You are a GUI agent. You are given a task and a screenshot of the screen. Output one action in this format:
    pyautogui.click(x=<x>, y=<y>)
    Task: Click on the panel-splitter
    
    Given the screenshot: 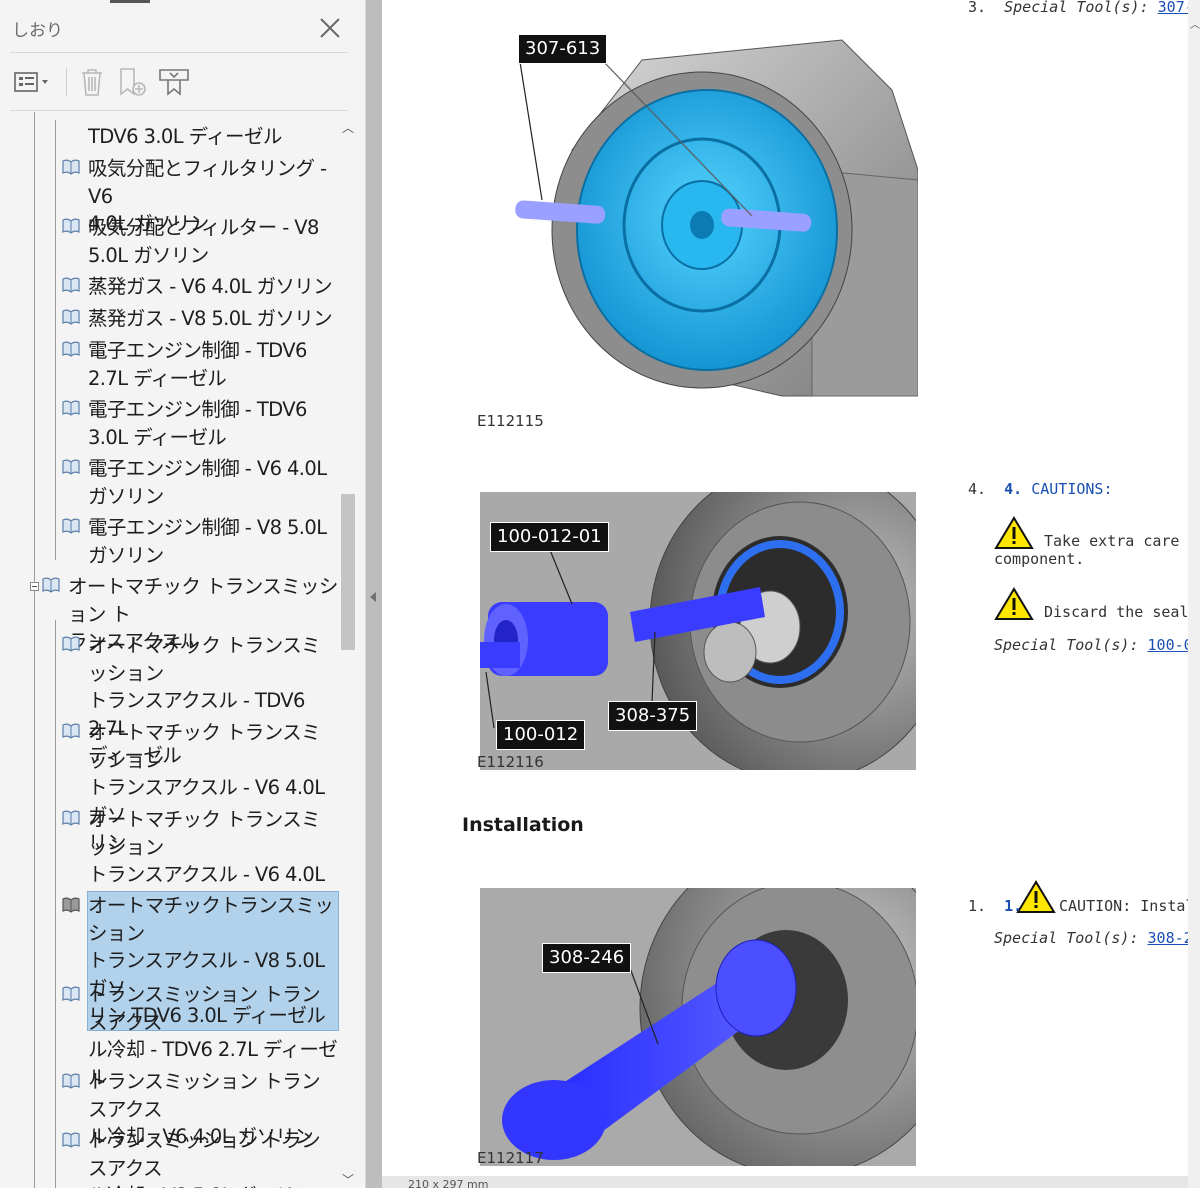 What is the action you would take?
    pyautogui.click(x=374, y=594)
    